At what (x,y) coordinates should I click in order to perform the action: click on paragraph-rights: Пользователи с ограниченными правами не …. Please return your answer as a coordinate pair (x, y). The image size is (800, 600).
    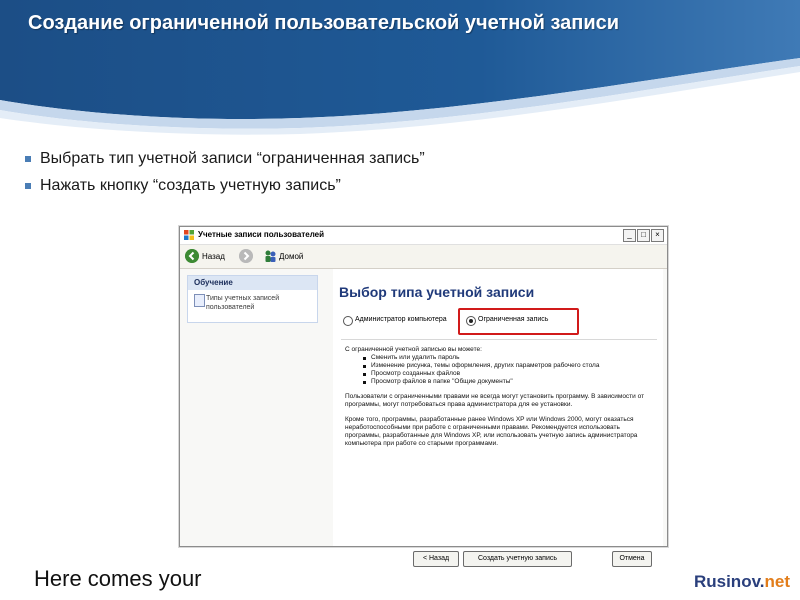
    Looking at the image, I should click on (495, 400).